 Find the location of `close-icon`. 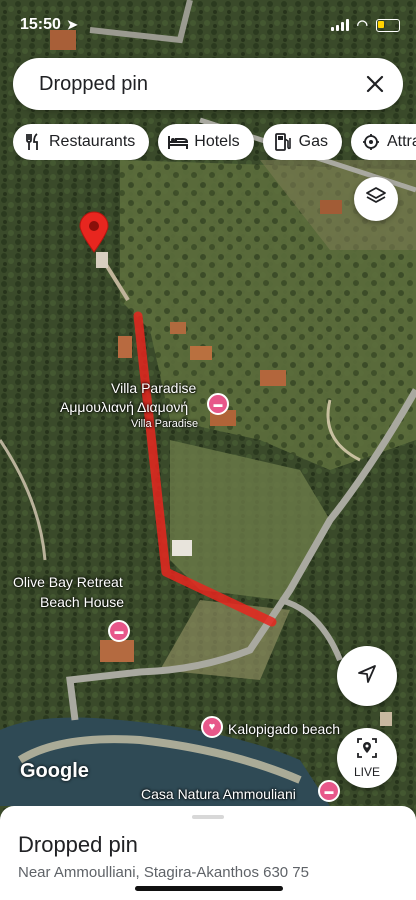

close-icon is located at coordinates (375, 84).